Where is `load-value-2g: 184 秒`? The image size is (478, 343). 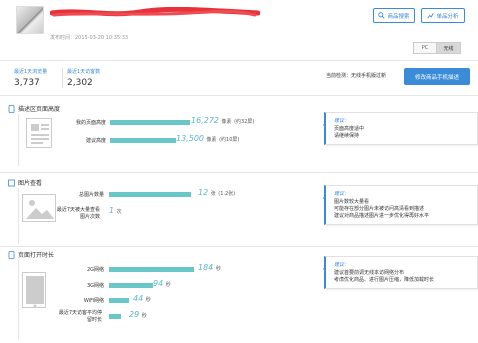 load-value-2g: 184 秒 is located at coordinates (209, 267).